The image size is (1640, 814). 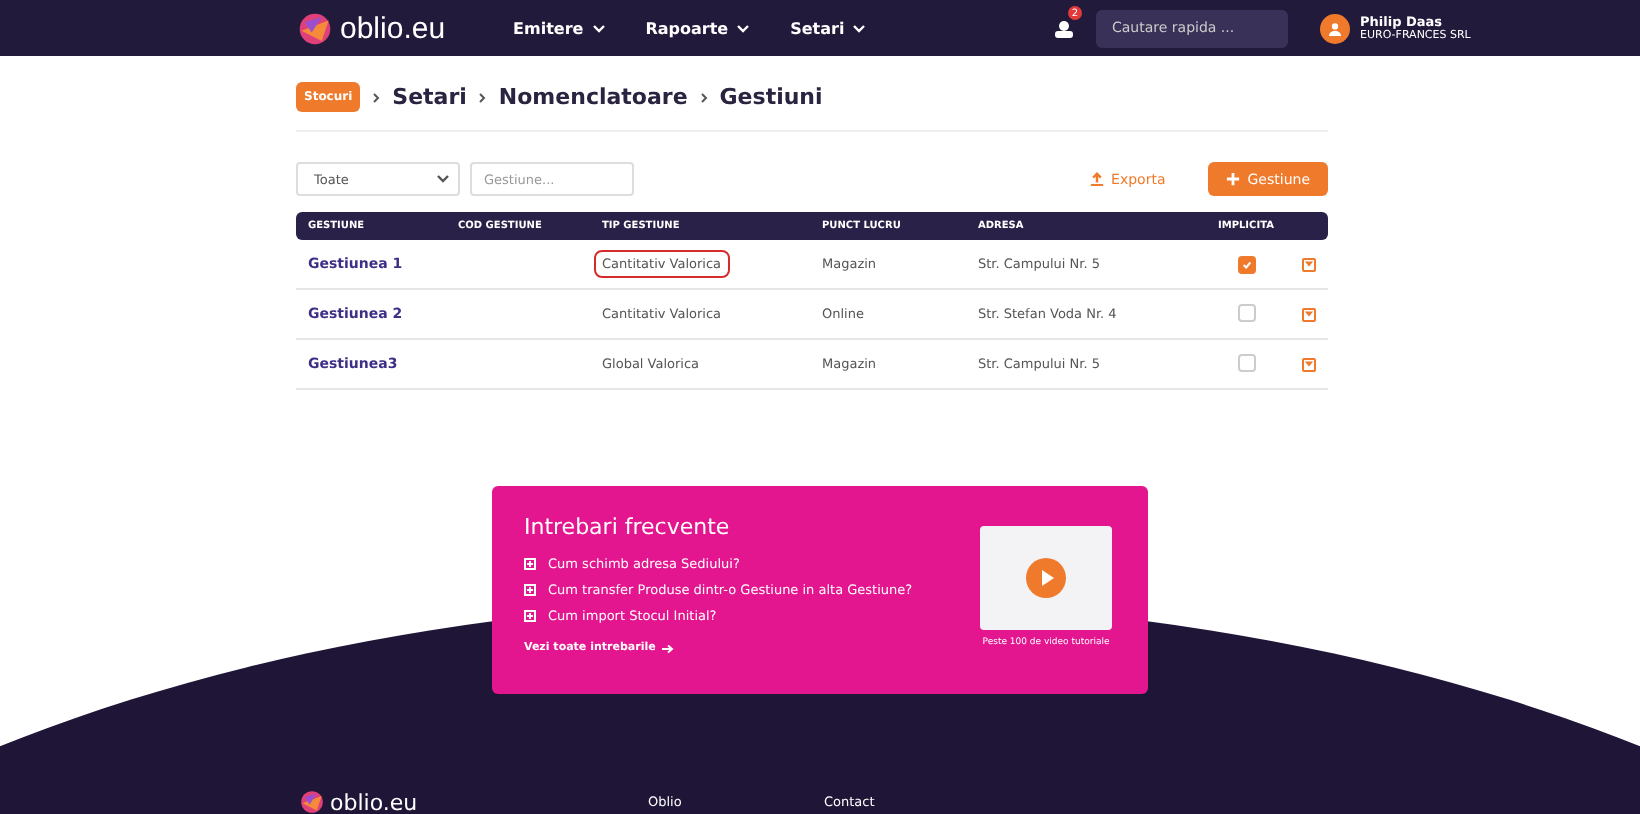 I want to click on arrow-right-icon, so click(x=667, y=648).